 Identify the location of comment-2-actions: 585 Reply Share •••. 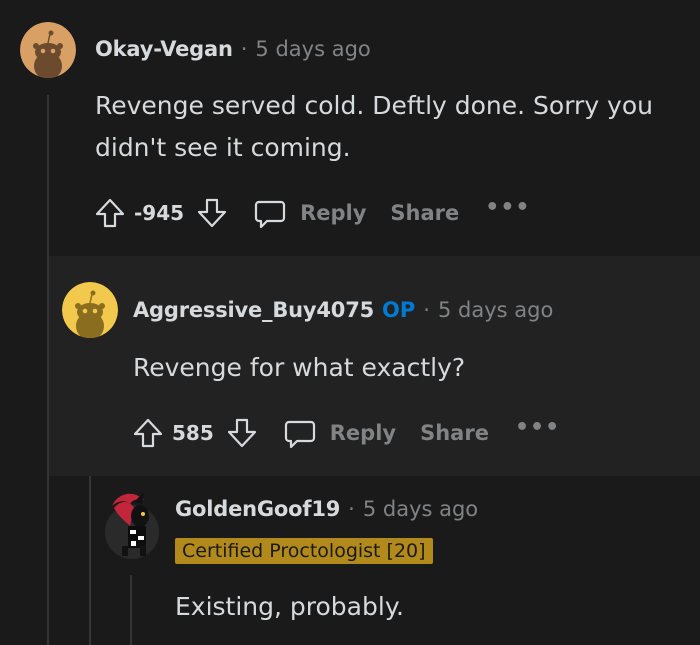
(344, 433).